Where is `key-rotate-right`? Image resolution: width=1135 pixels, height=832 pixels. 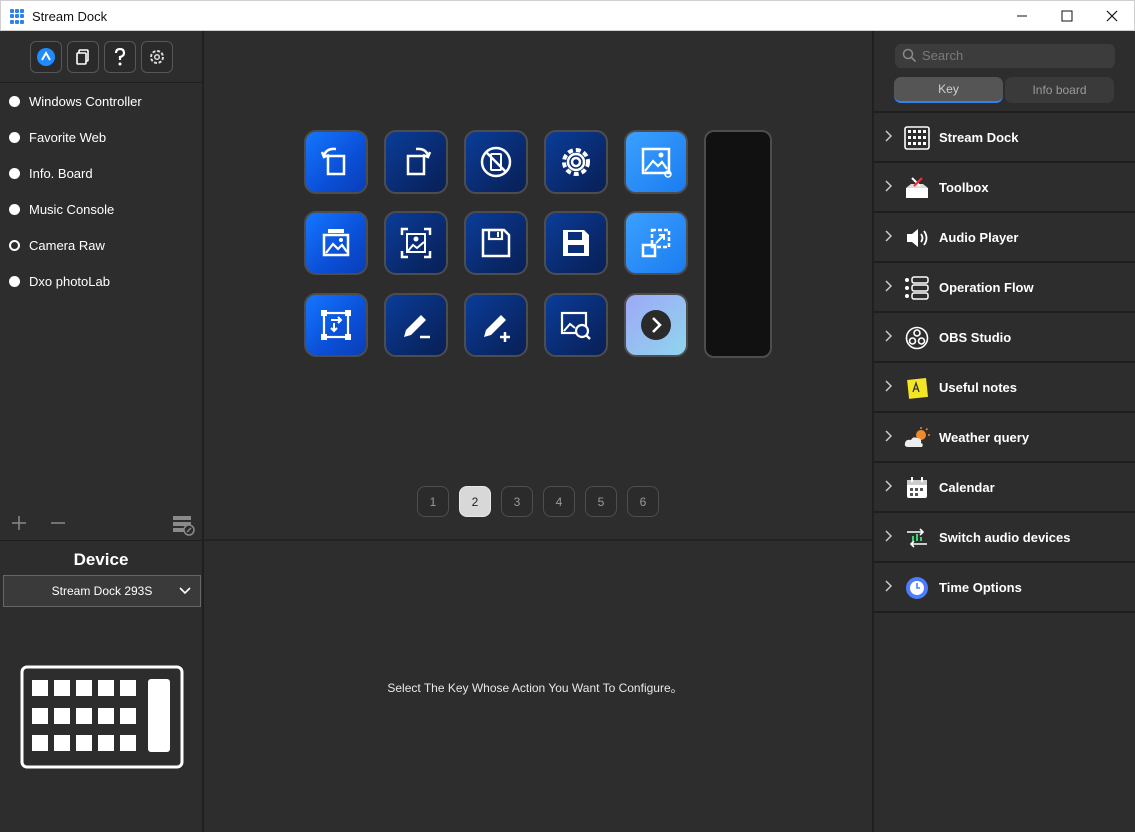 key-rotate-right is located at coordinates (416, 162).